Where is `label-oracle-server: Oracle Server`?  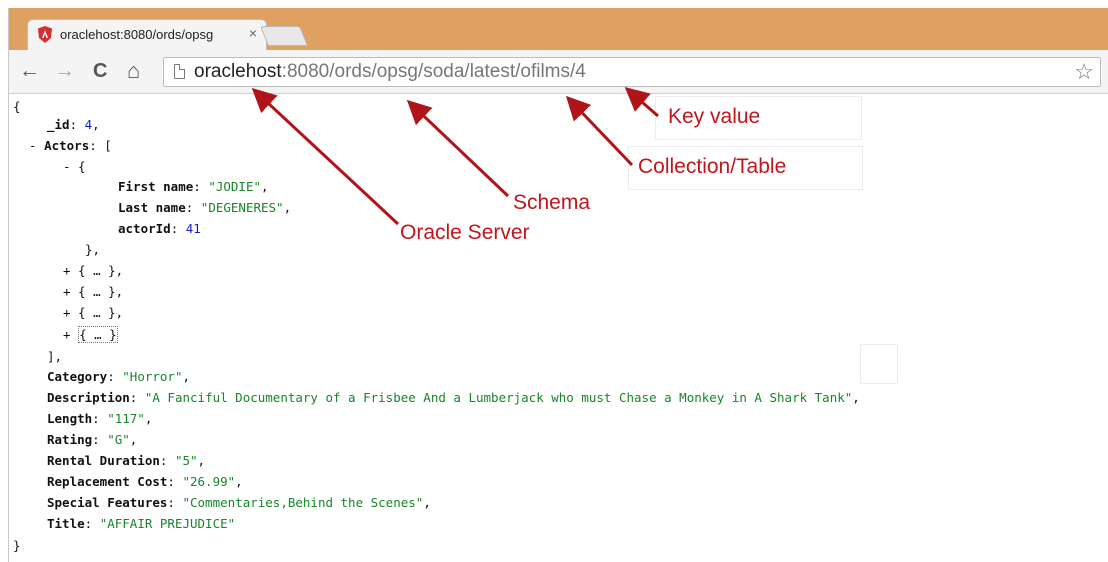 label-oracle-server: Oracle Server is located at coordinates (465, 232).